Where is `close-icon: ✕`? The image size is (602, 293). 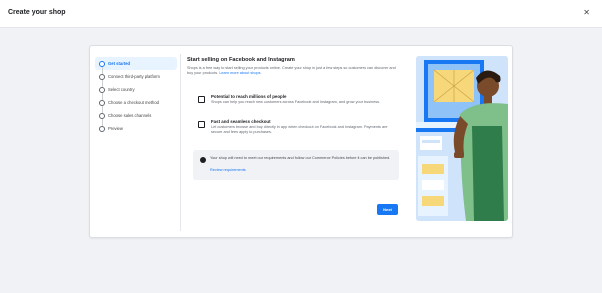
close-icon: ✕ is located at coordinates (586, 12).